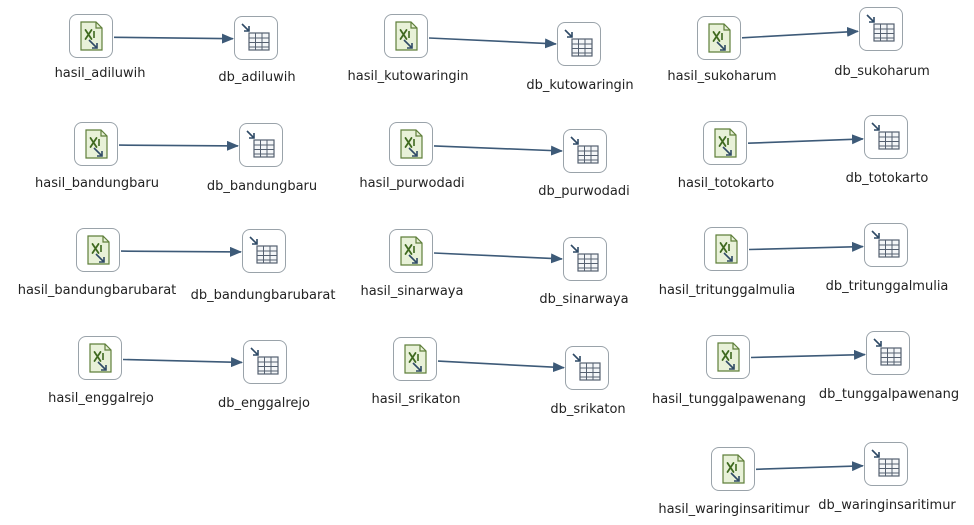  What do you see at coordinates (727, 290) in the screenshot?
I see `step-label: hasil_tritunggalmulia` at bounding box center [727, 290].